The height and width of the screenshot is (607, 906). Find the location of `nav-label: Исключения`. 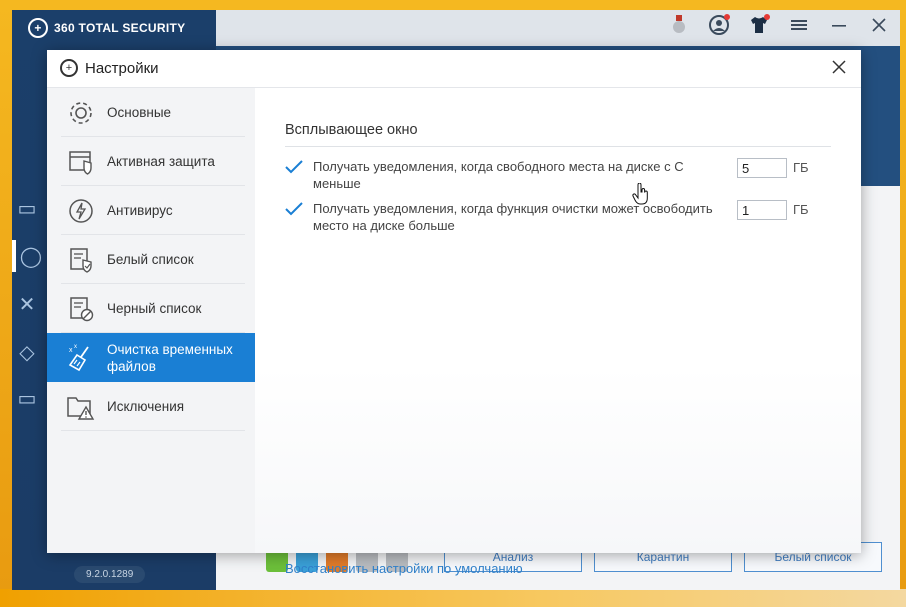

nav-label: Исключения is located at coordinates (146, 406).